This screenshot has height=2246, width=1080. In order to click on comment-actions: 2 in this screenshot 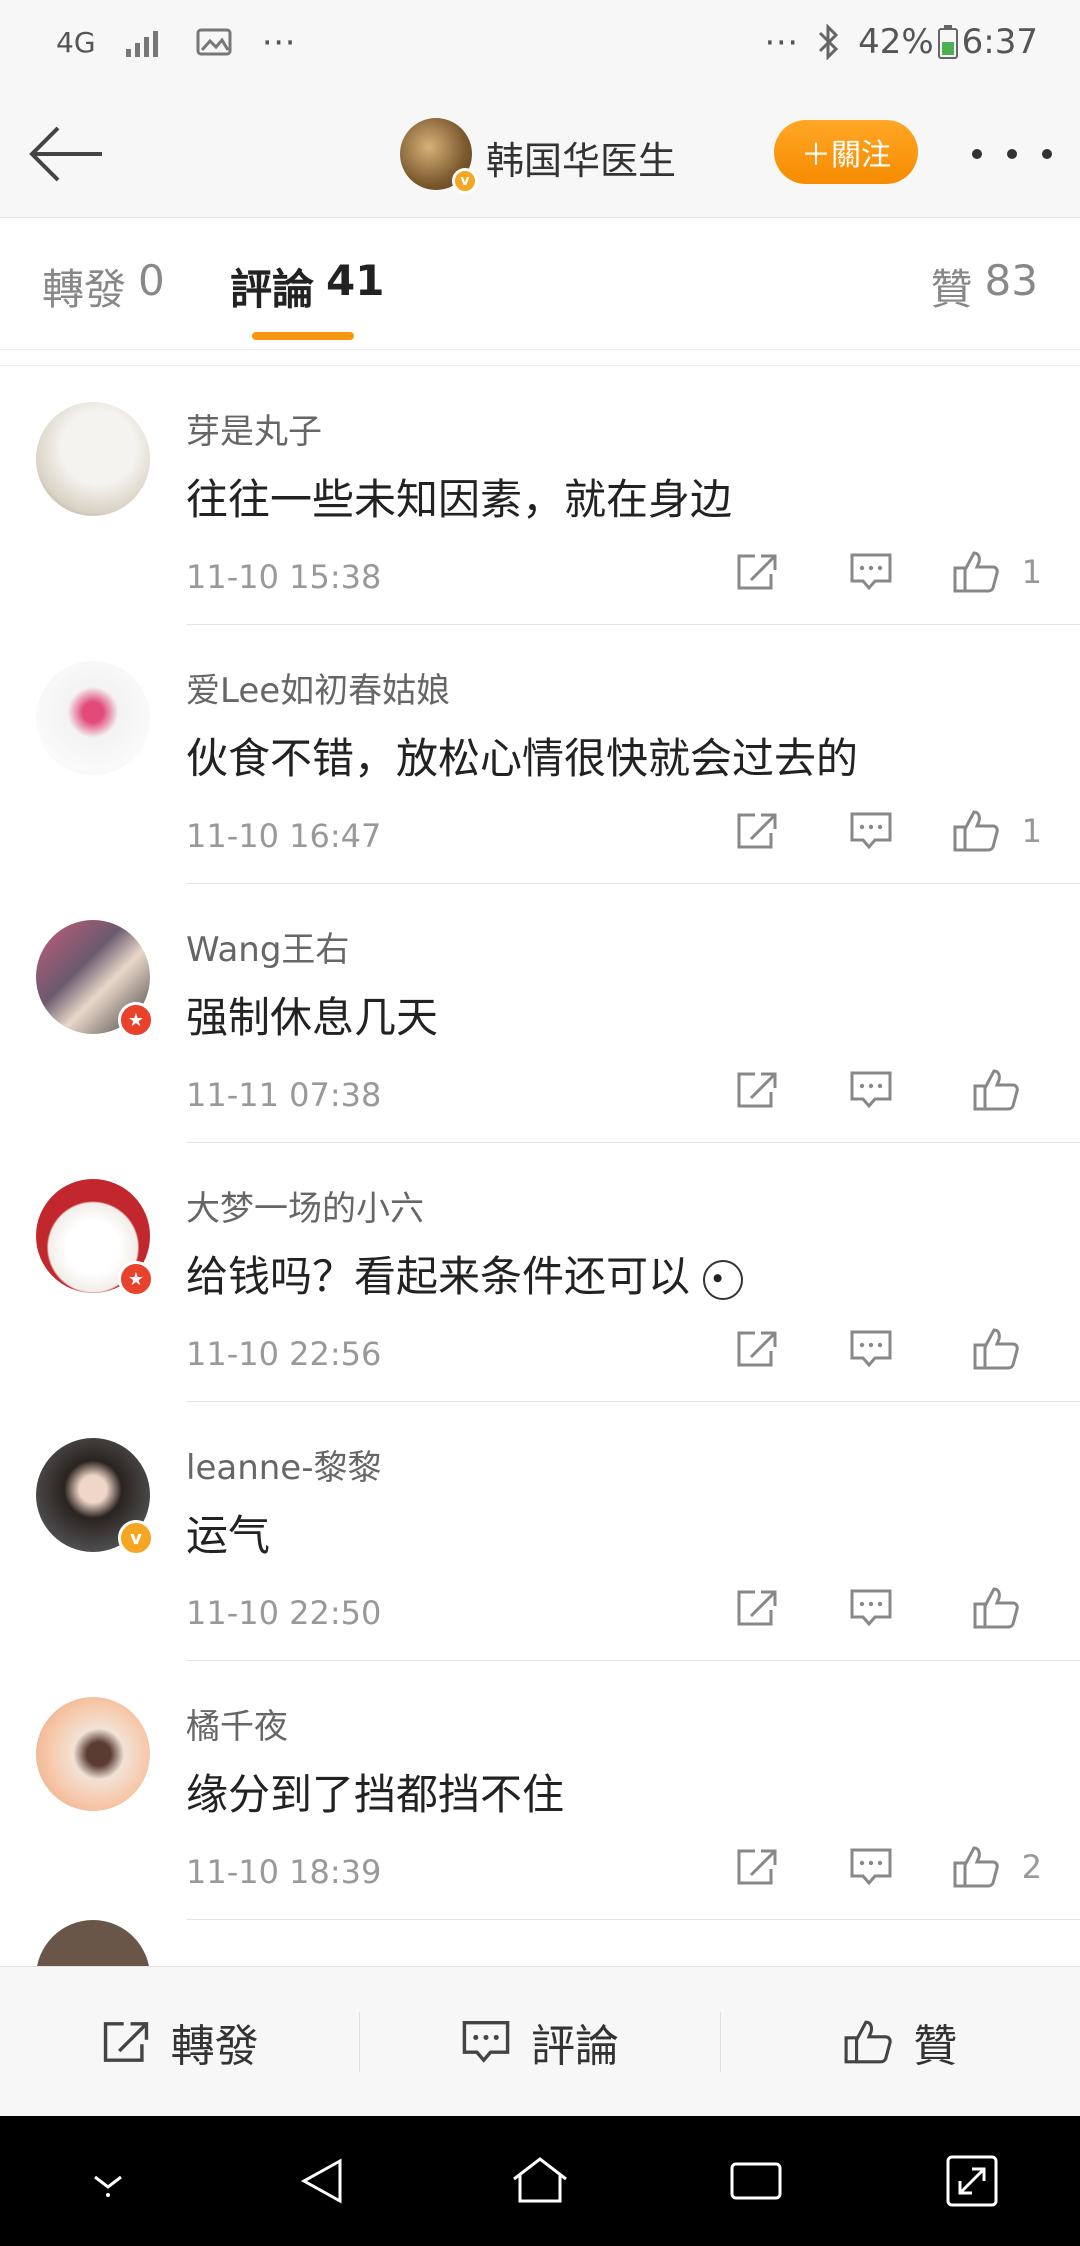, I will do `click(871, 1867)`.